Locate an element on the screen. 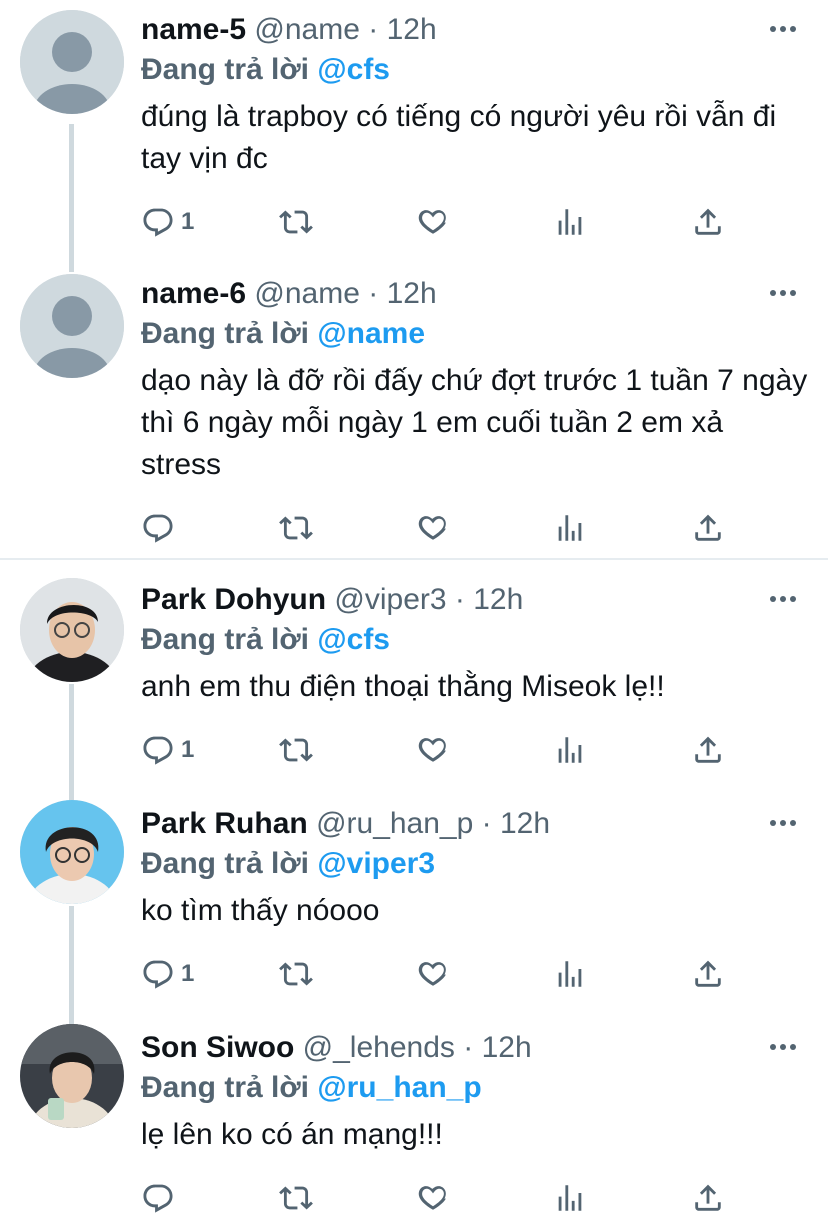  tweet-header: Park Dohyun @viper3 · 12h is located at coordinates (332, 600).